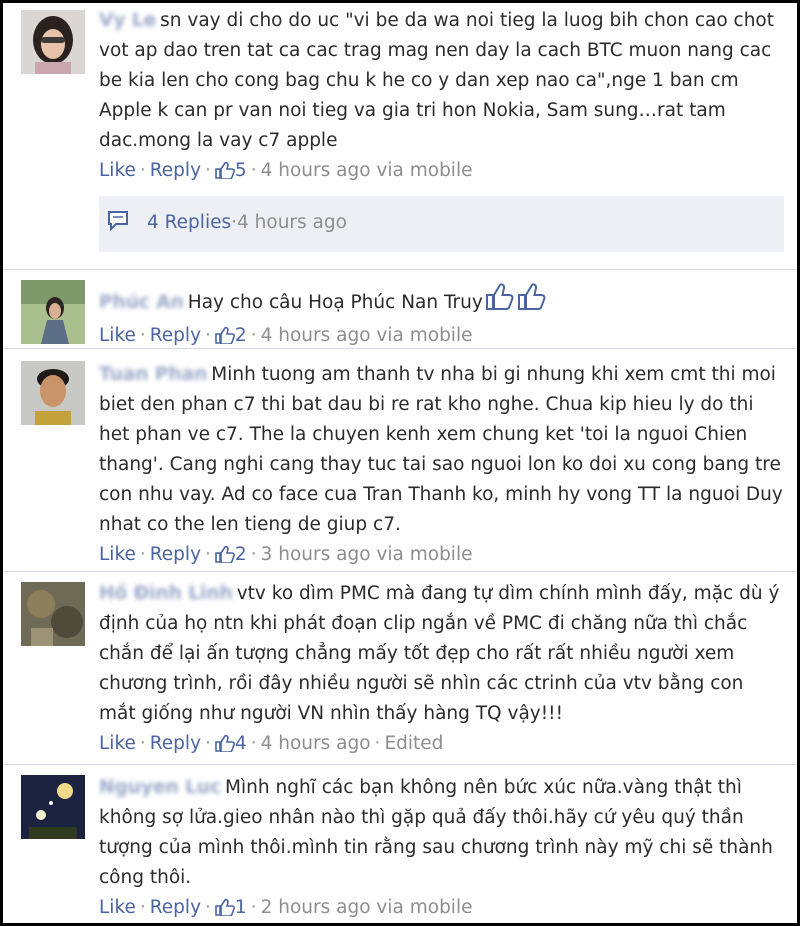 The width and height of the screenshot is (800, 926). I want to click on like-count: 4, so click(241, 743).